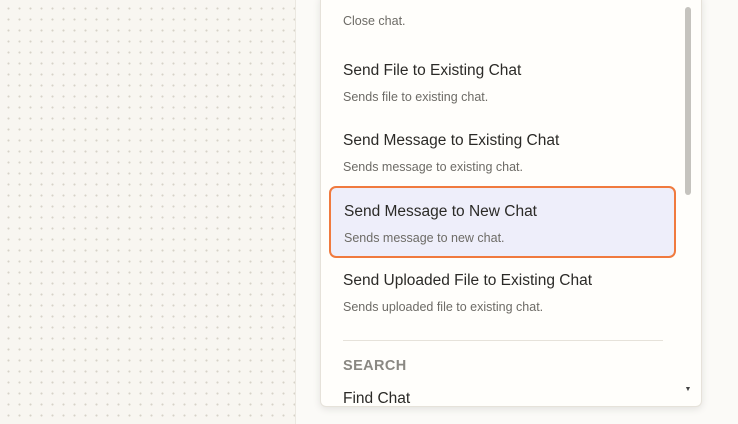 This screenshot has height=424, width=738. I want to click on section-divider, so click(503, 340).